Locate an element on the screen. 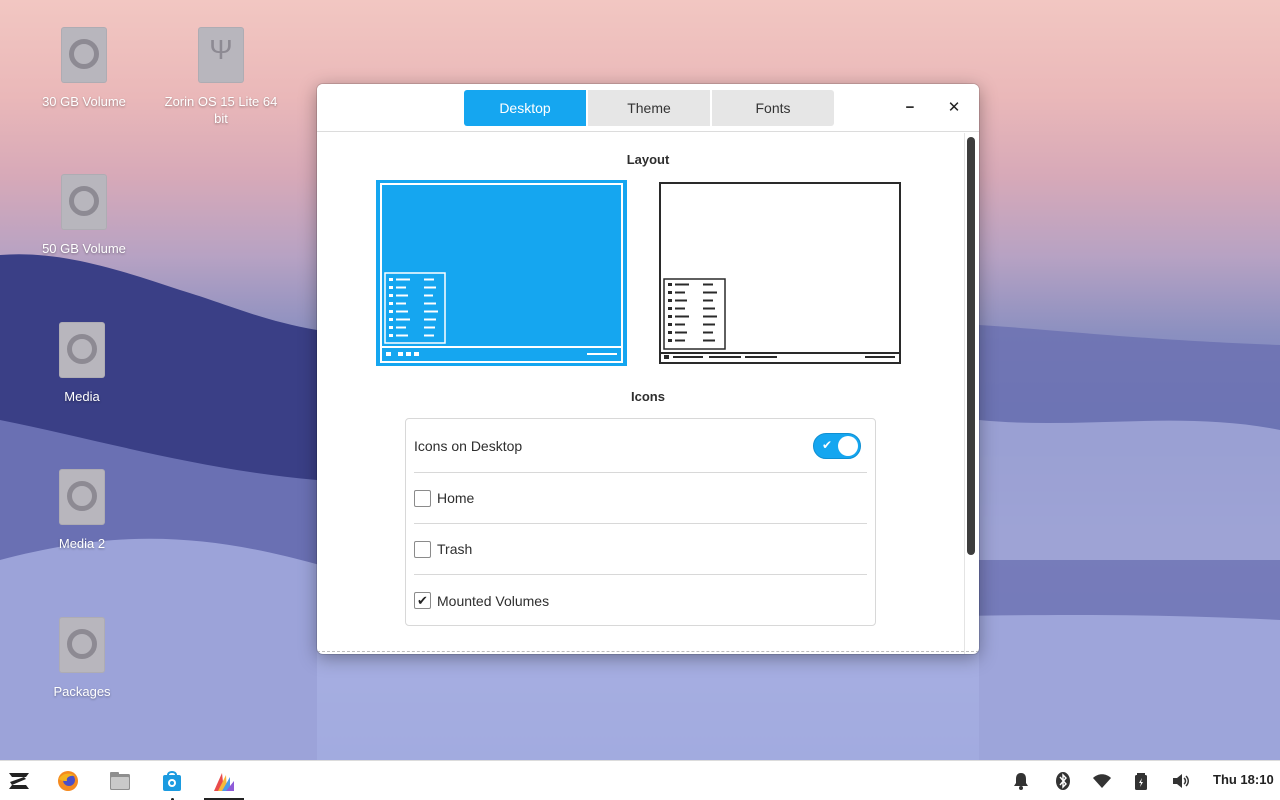  mounted-volumes-checkbox: ✔ is located at coordinates (422, 600).